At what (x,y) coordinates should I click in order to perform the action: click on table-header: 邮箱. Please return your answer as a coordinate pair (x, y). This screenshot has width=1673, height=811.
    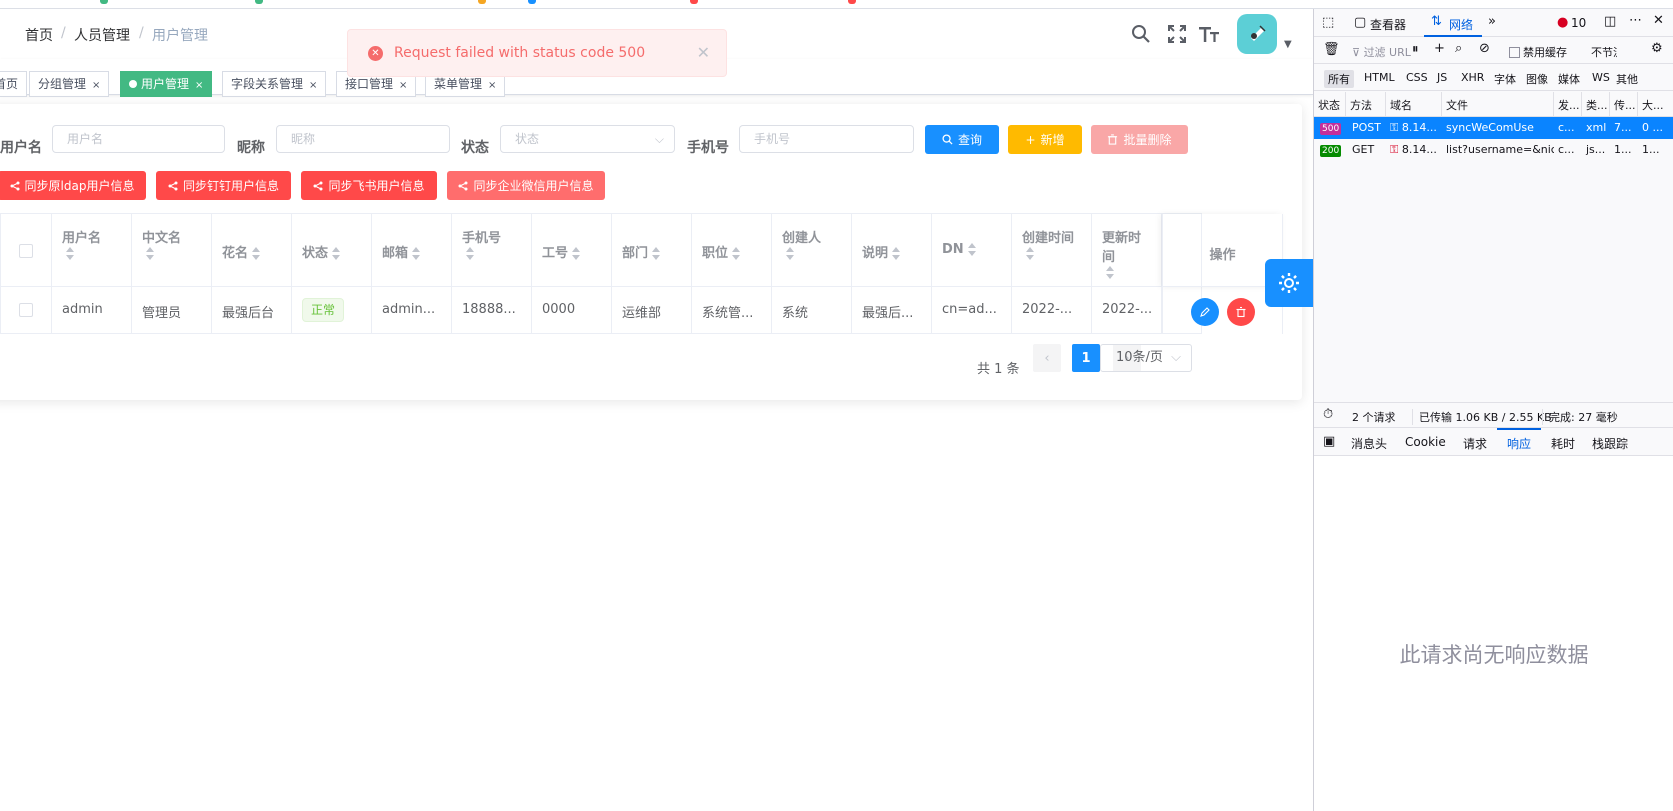
    Looking at the image, I should click on (412, 250).